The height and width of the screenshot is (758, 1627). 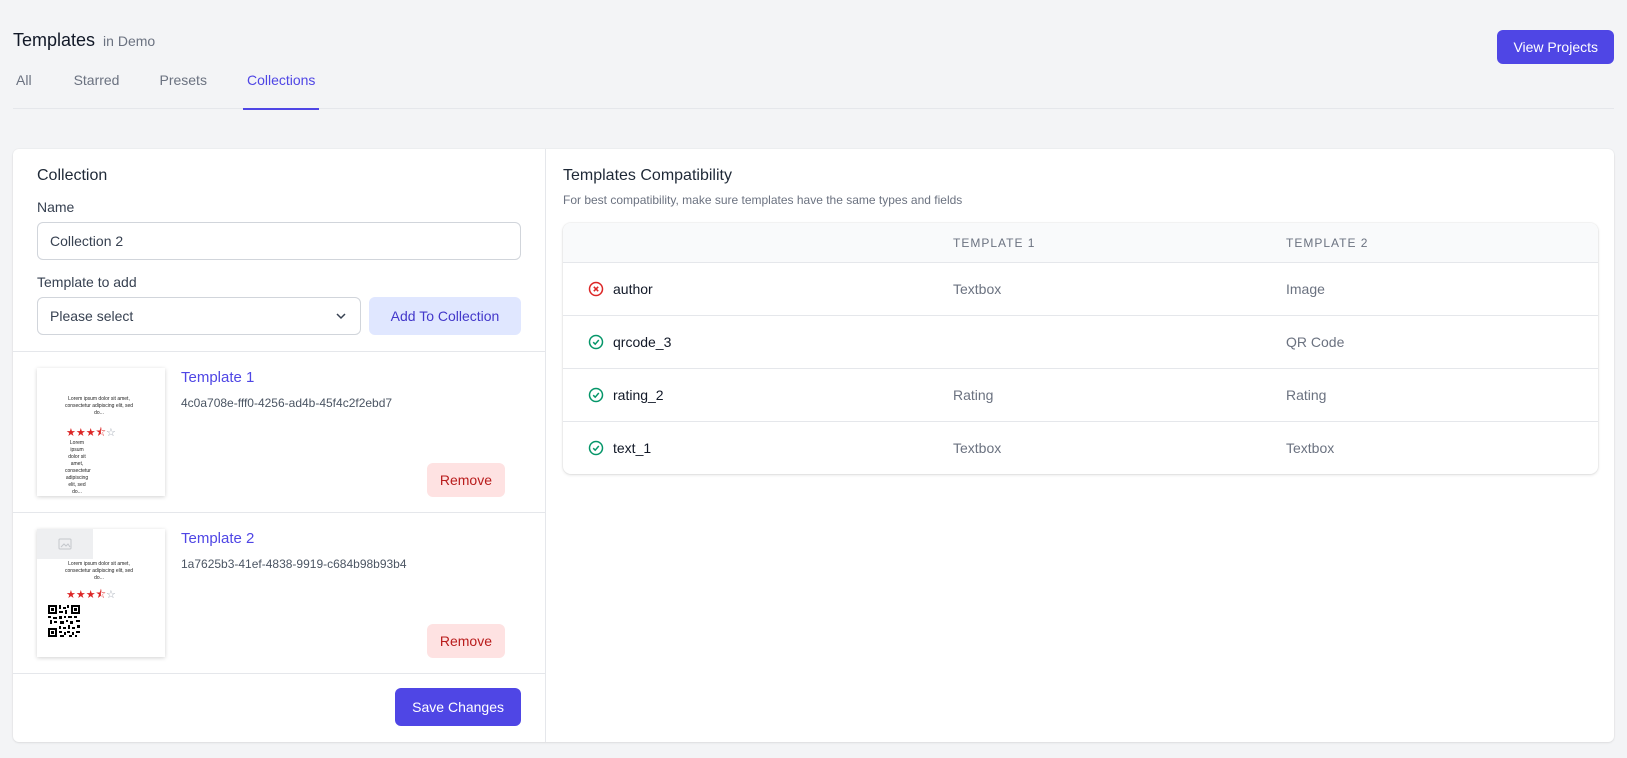 I want to click on template-select-value: Please select, so click(x=92, y=316).